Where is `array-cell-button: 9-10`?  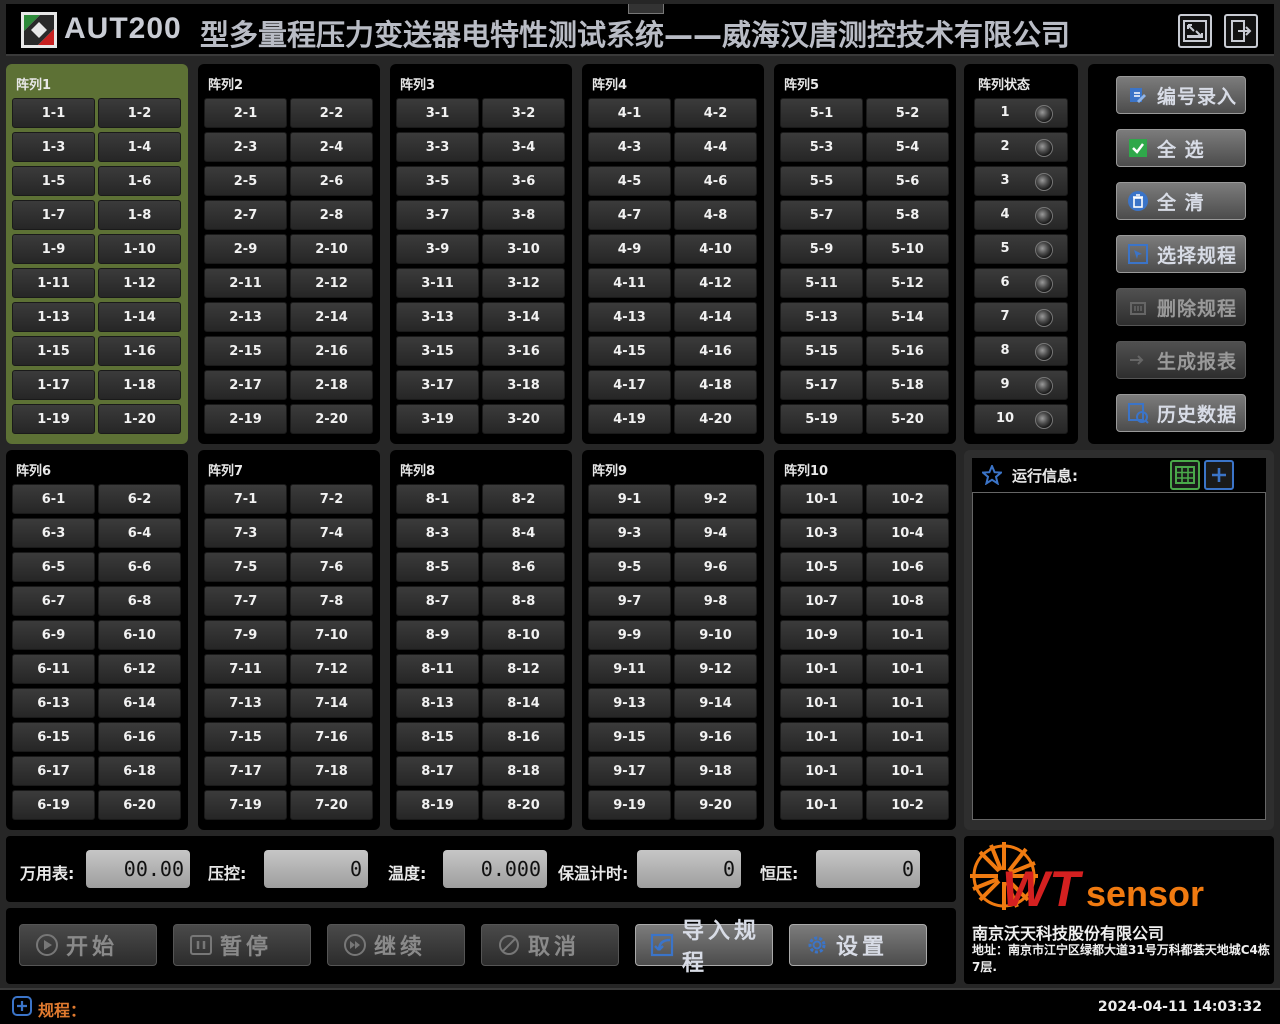 array-cell-button: 9-10 is located at coordinates (715, 635).